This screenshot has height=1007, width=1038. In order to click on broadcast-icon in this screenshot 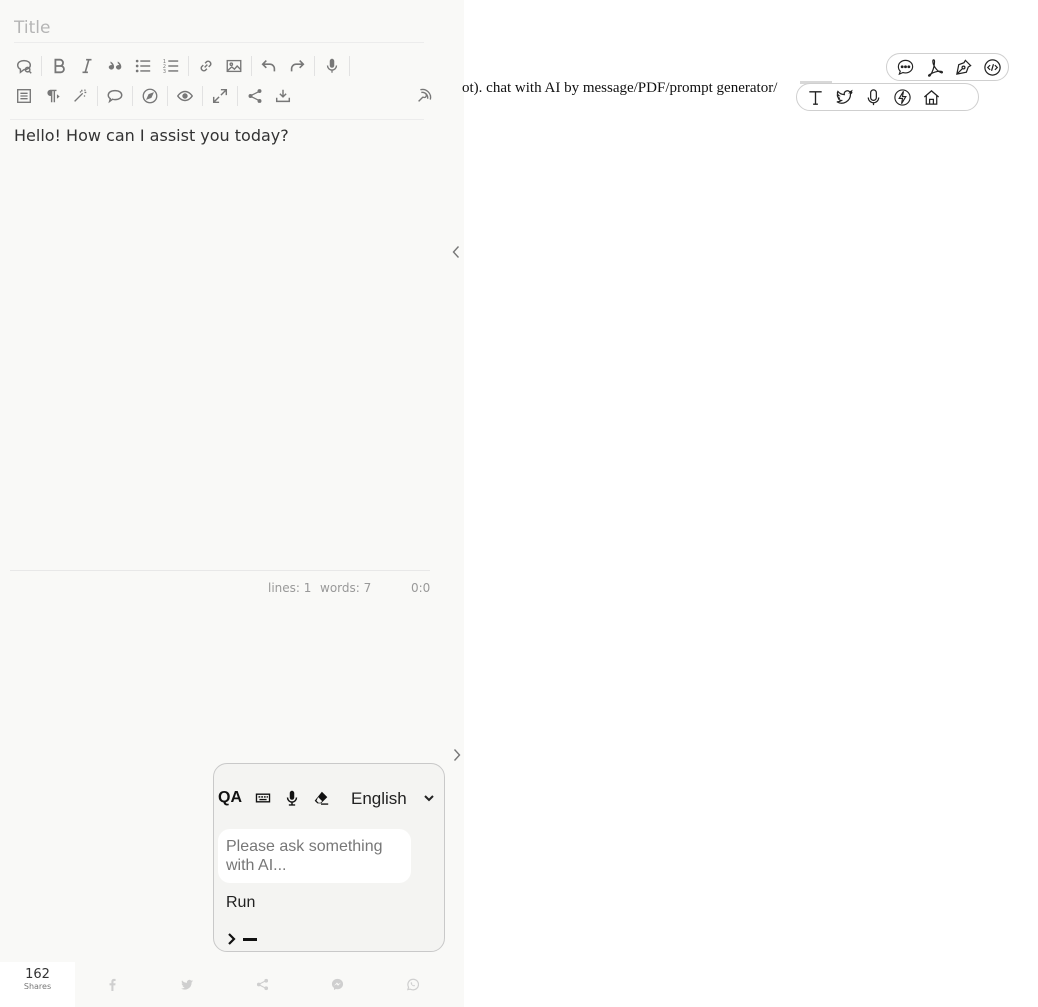, I will do `click(424, 96)`.